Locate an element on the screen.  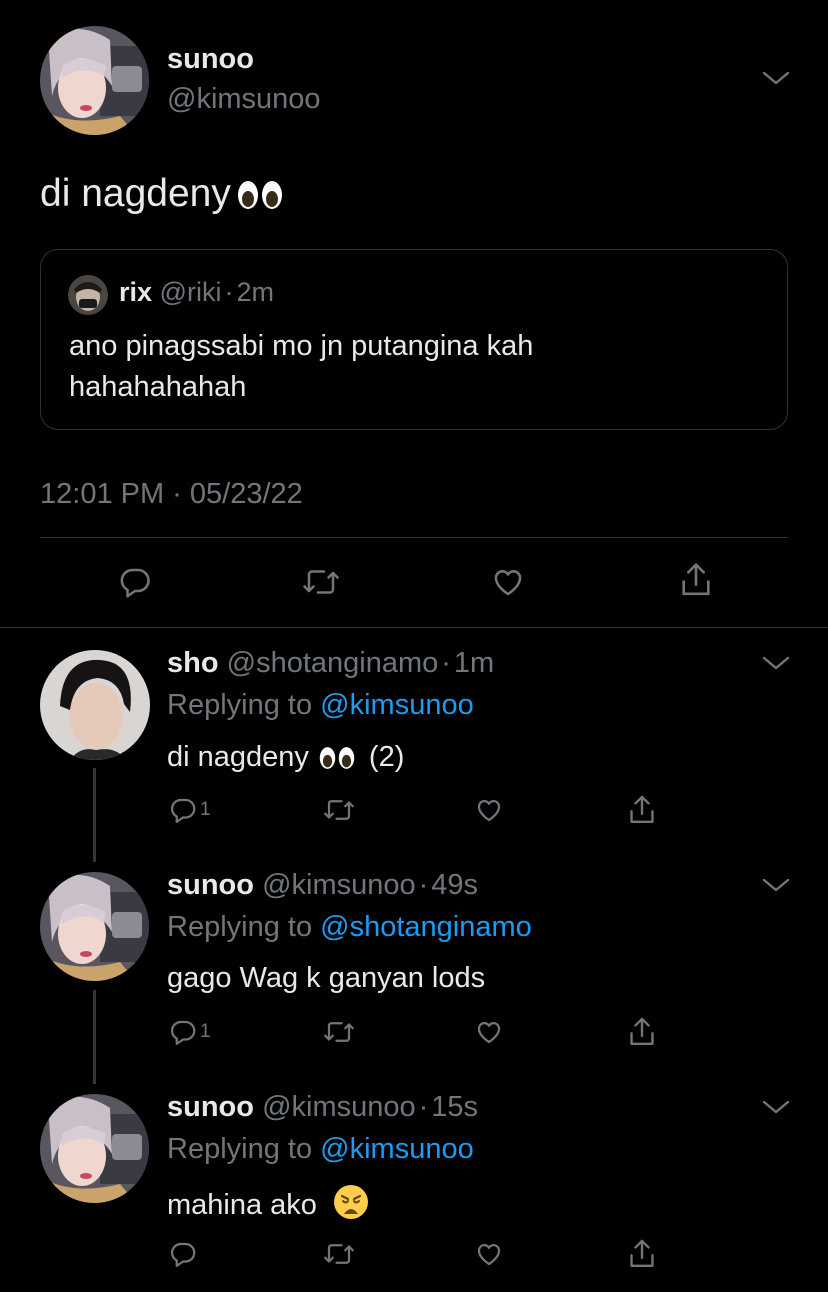
author-name: sho is located at coordinates (193, 663).